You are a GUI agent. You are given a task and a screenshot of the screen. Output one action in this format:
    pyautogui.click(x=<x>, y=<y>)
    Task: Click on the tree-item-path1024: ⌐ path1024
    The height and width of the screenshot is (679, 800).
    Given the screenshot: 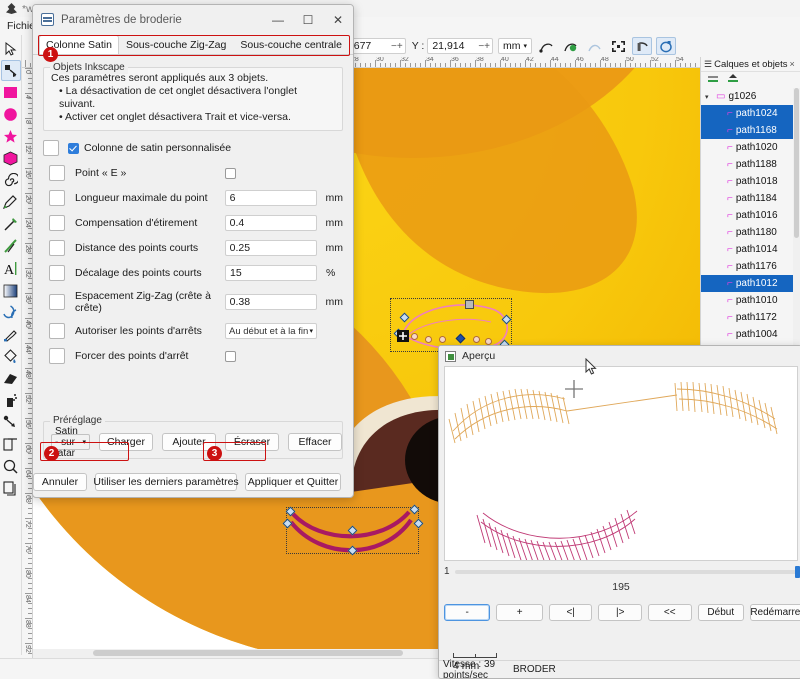 What is the action you would take?
    pyautogui.click(x=750, y=113)
    